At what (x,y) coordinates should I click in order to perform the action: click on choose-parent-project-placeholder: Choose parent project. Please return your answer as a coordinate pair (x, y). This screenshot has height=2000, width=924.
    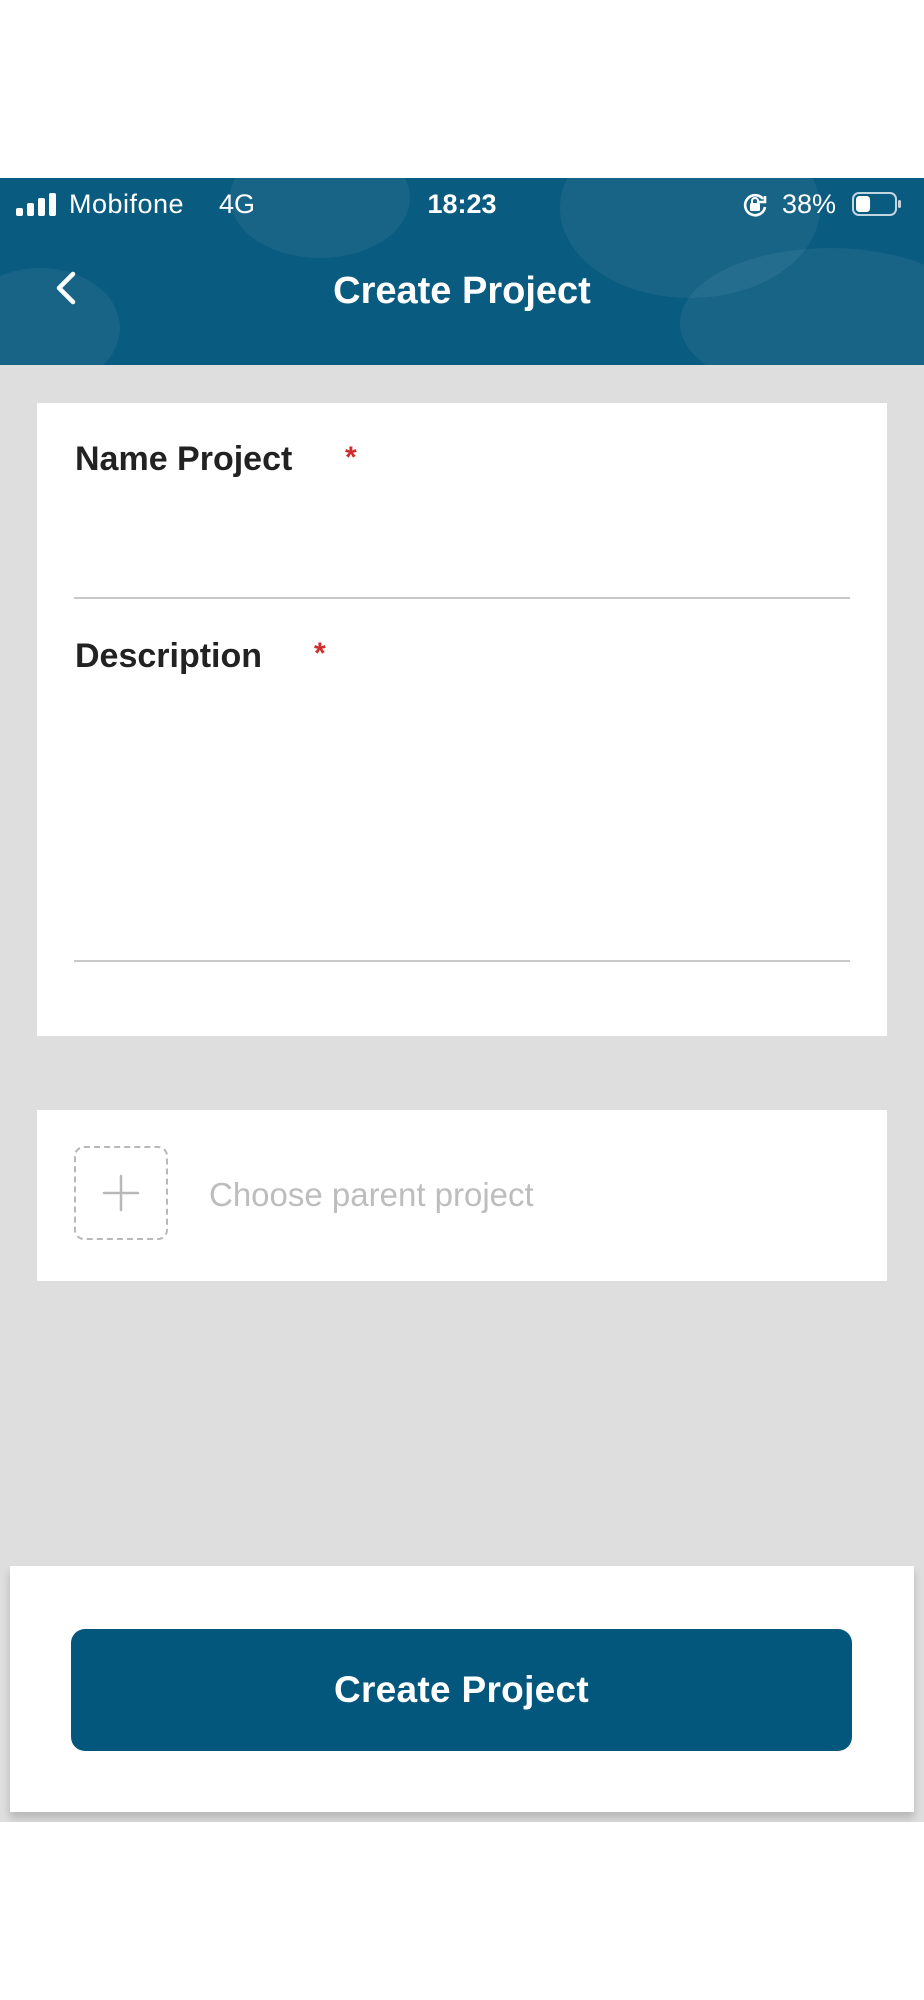
    Looking at the image, I should click on (371, 1194).